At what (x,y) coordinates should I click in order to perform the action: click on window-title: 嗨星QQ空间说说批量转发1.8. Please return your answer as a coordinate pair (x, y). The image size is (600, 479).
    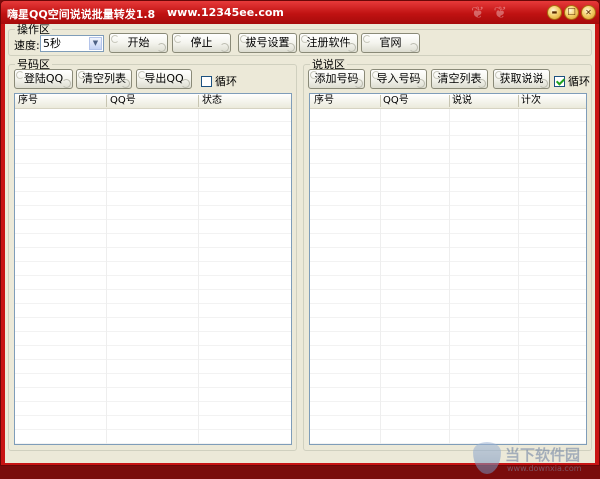
    Looking at the image, I should click on (81, 14).